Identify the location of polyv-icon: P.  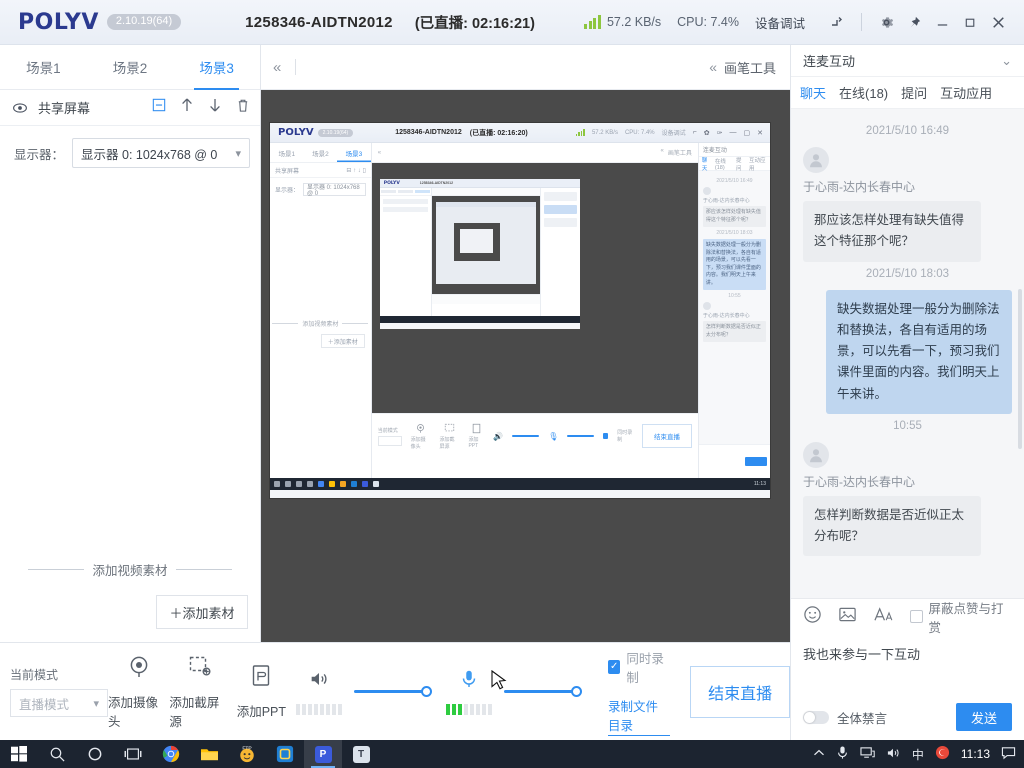
(323, 754).